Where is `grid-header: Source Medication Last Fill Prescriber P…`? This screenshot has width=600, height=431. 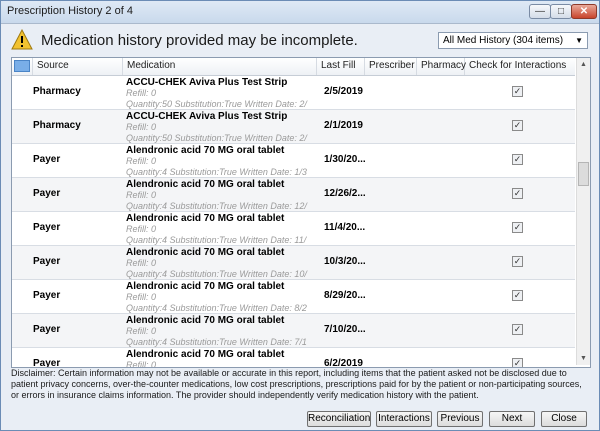 grid-header: Source Medication Last Fill Prescriber P… is located at coordinates (293, 67).